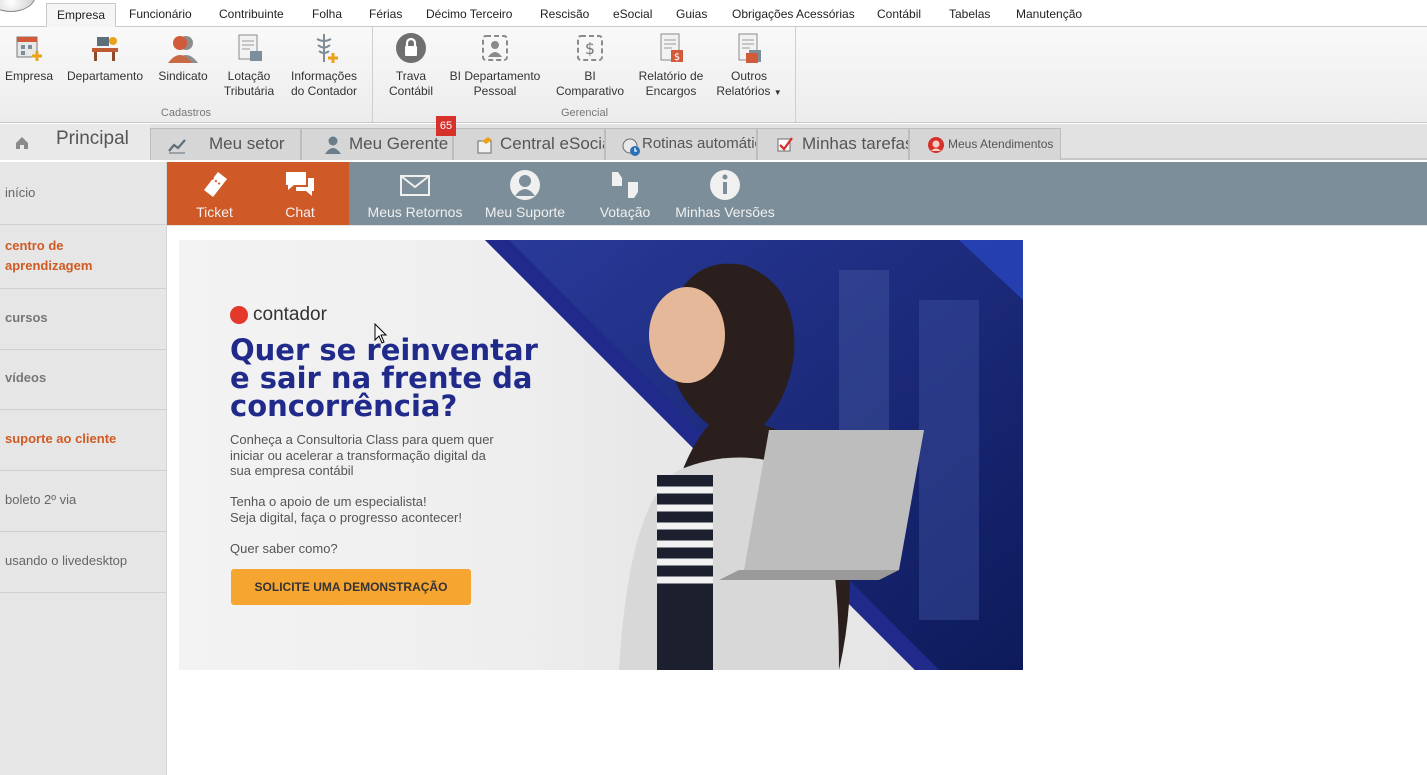 The width and height of the screenshot is (1427, 775). I want to click on bi-comparativo-button: $ BI Comparativo, so click(590, 65).